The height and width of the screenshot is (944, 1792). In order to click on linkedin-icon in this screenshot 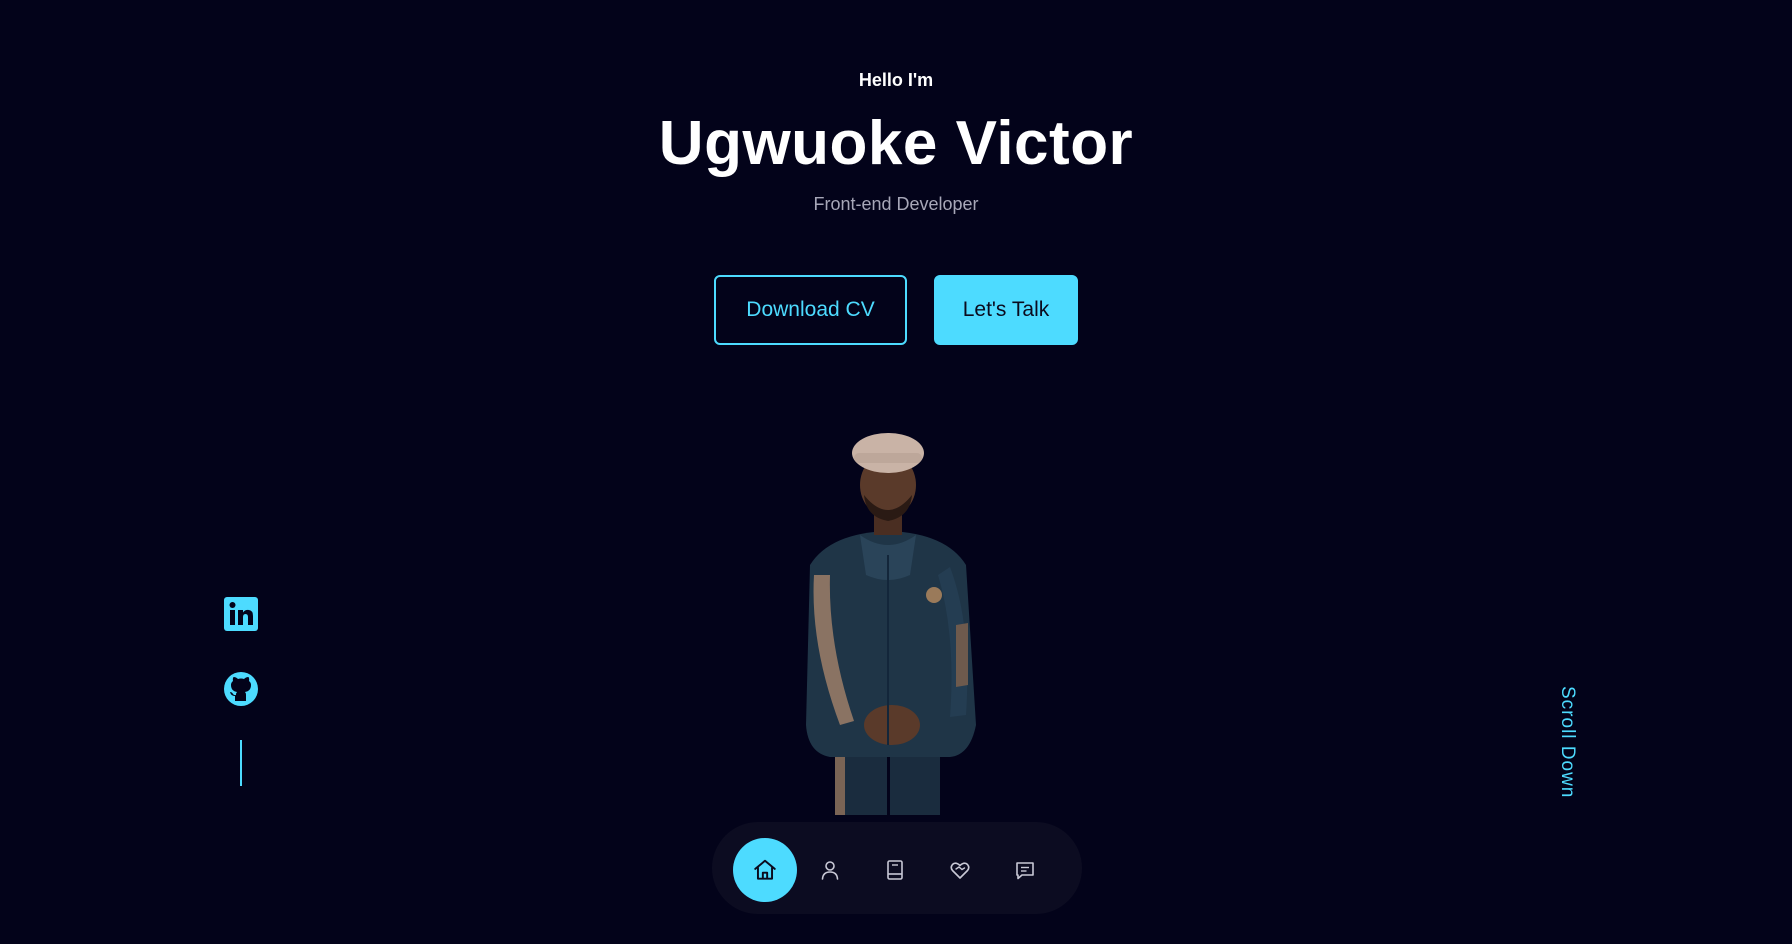, I will do `click(241, 614)`.